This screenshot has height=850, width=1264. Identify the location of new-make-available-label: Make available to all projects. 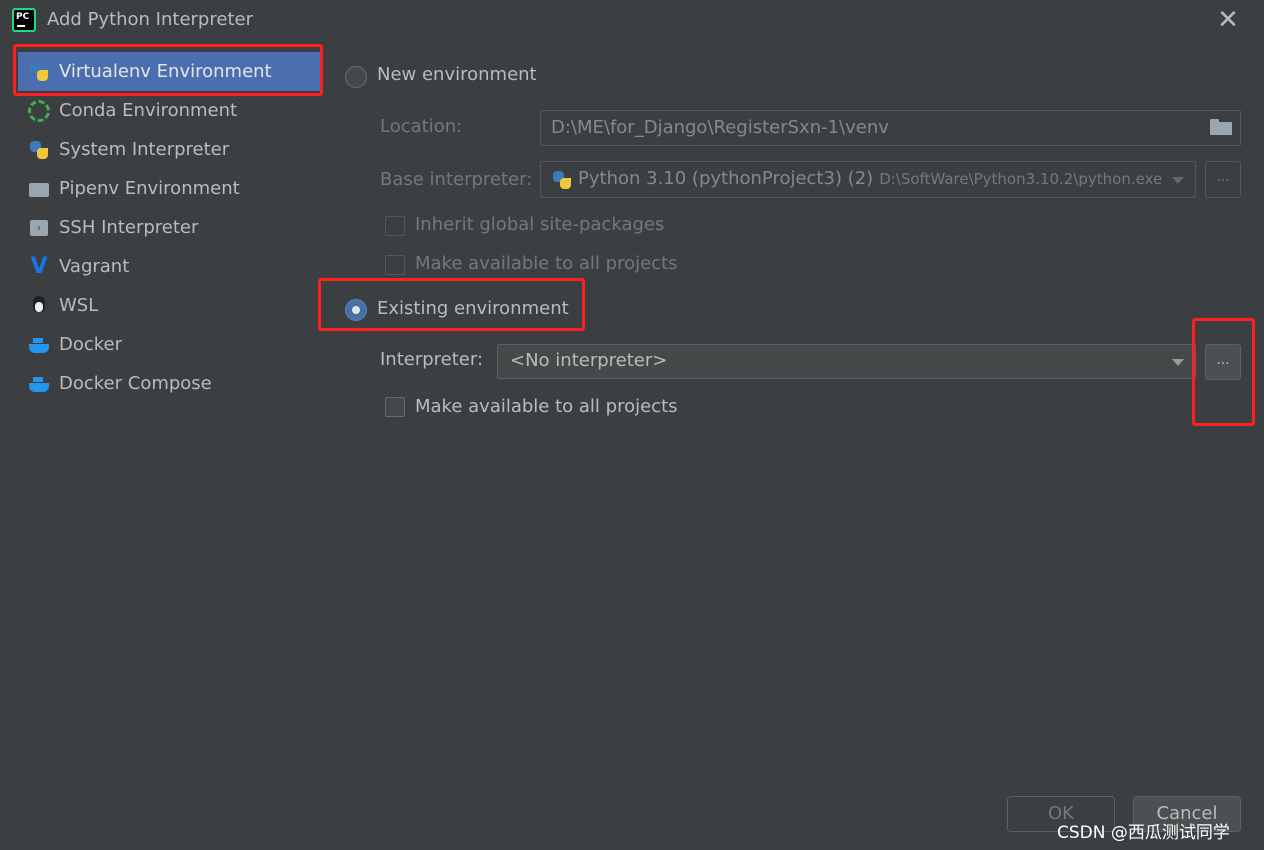
(546, 263).